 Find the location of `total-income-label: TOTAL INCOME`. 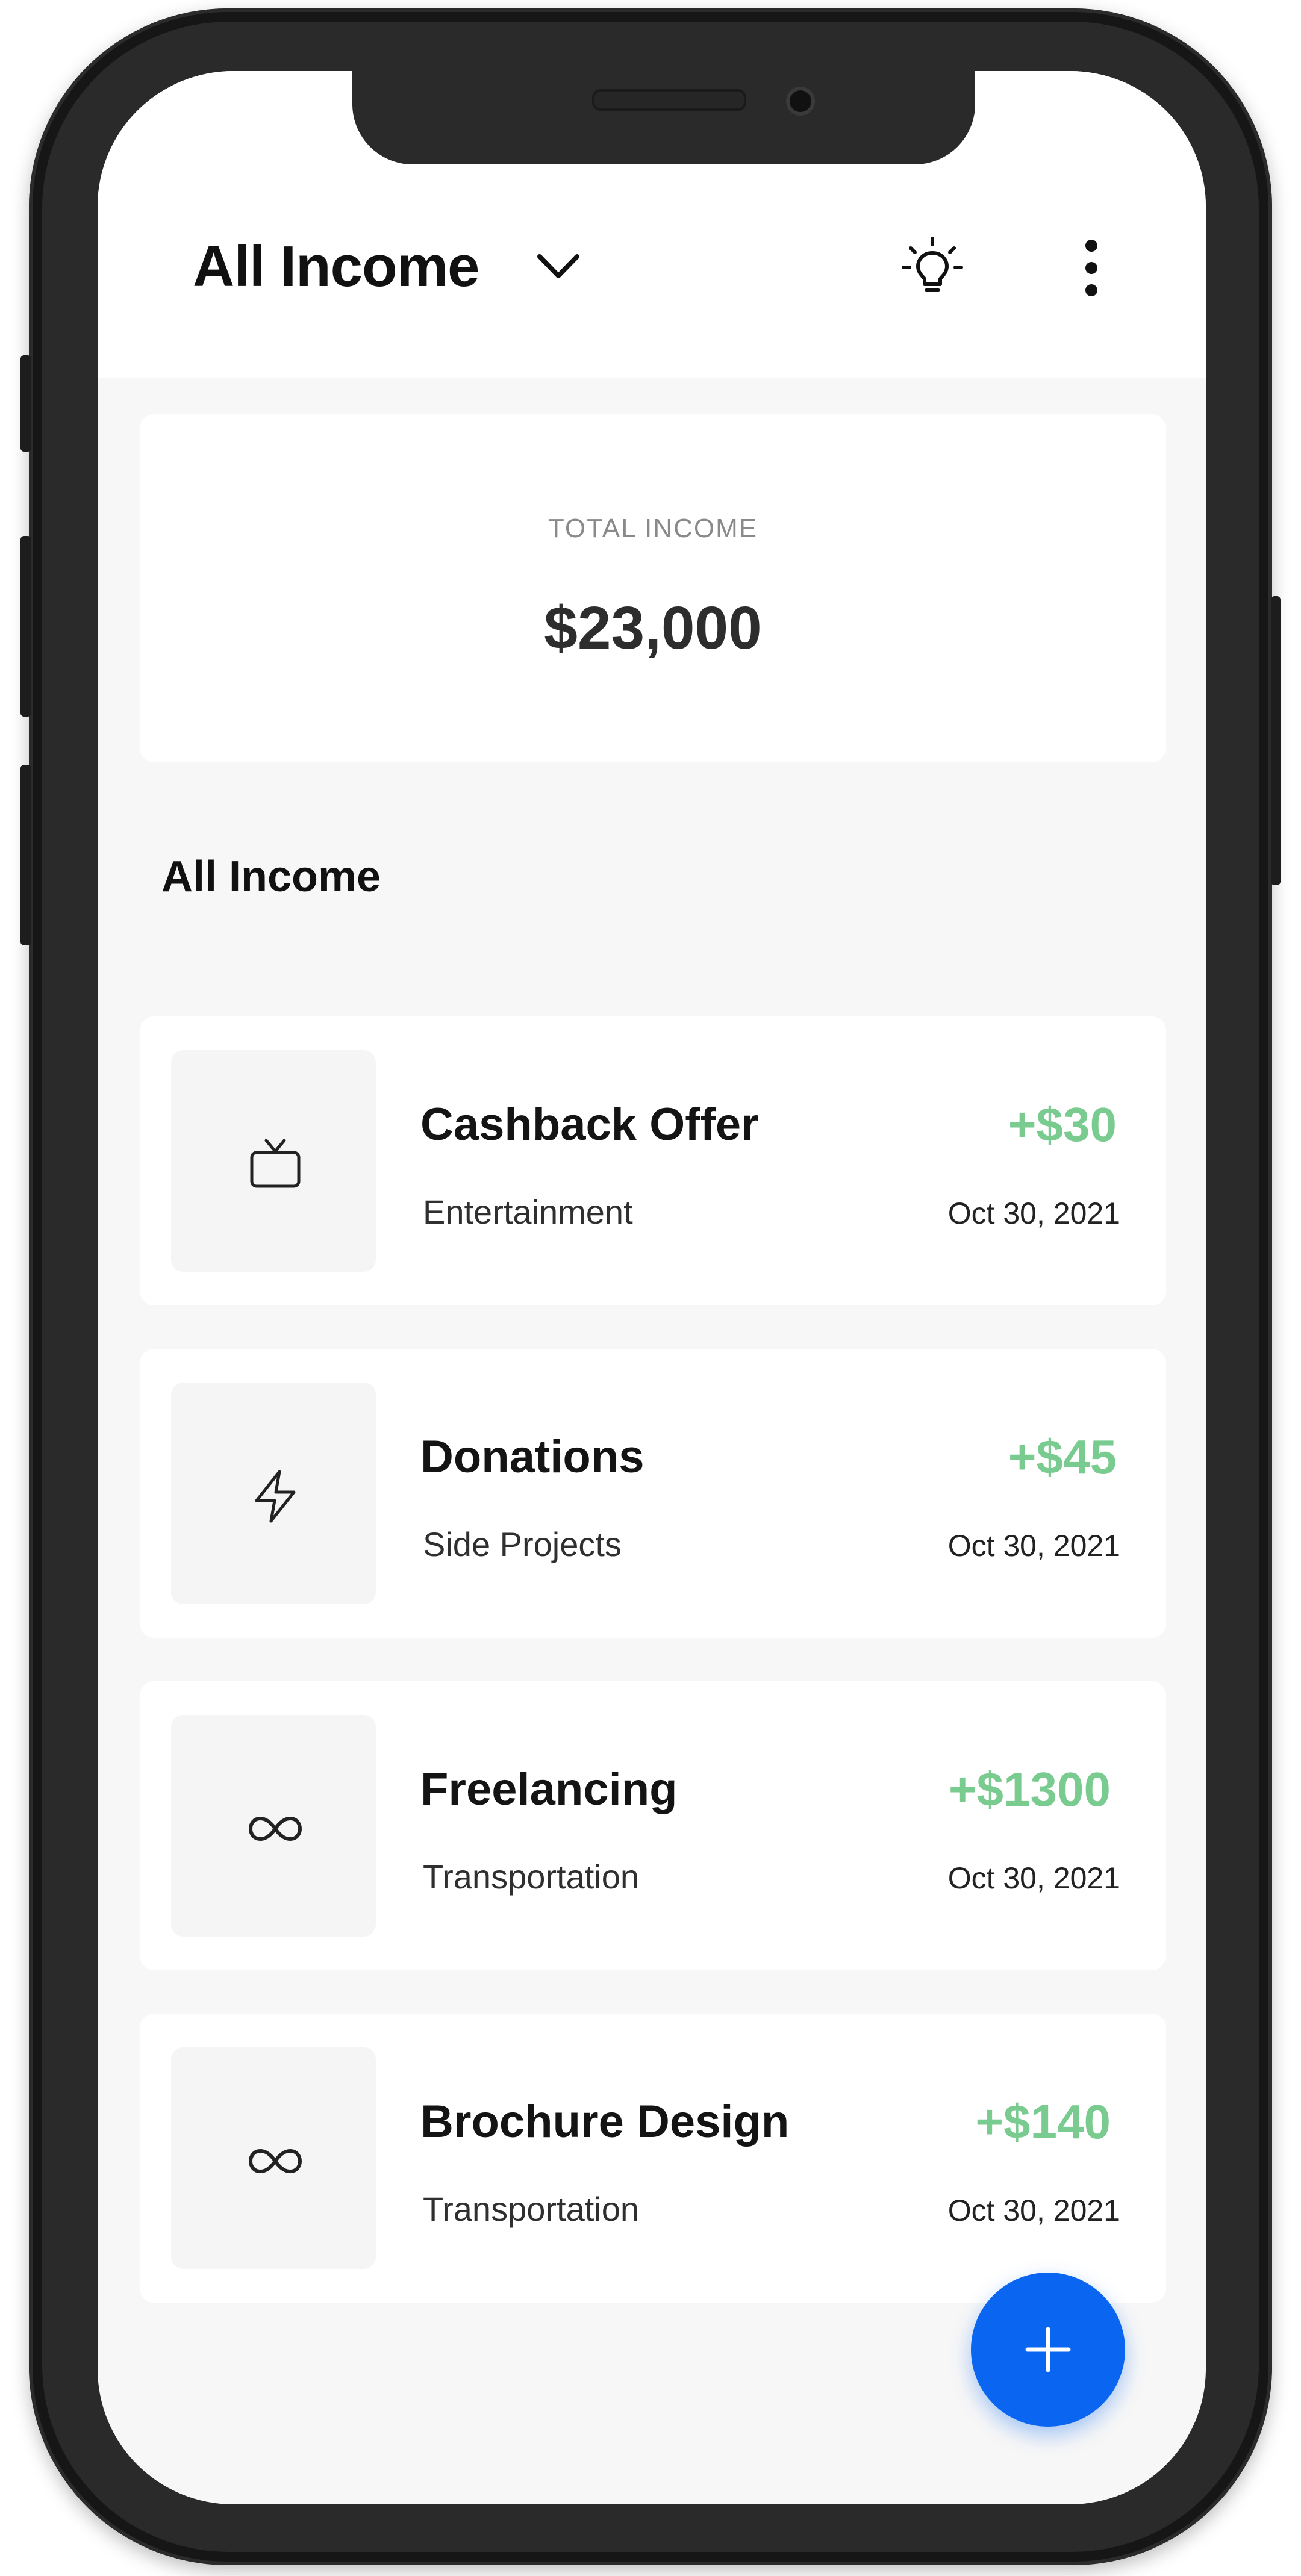

total-income-label: TOTAL INCOME is located at coordinates (653, 528).